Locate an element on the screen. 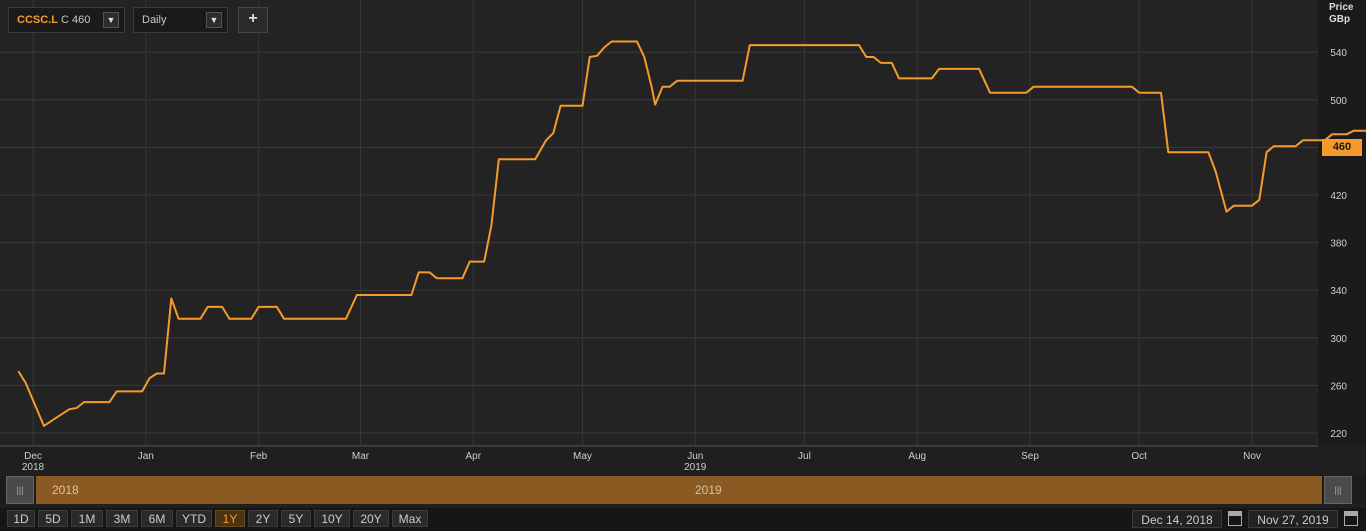 Image resolution: width=1366 pixels, height=531 pixels. y-tick-label: 340 is located at coordinates (1338, 291).